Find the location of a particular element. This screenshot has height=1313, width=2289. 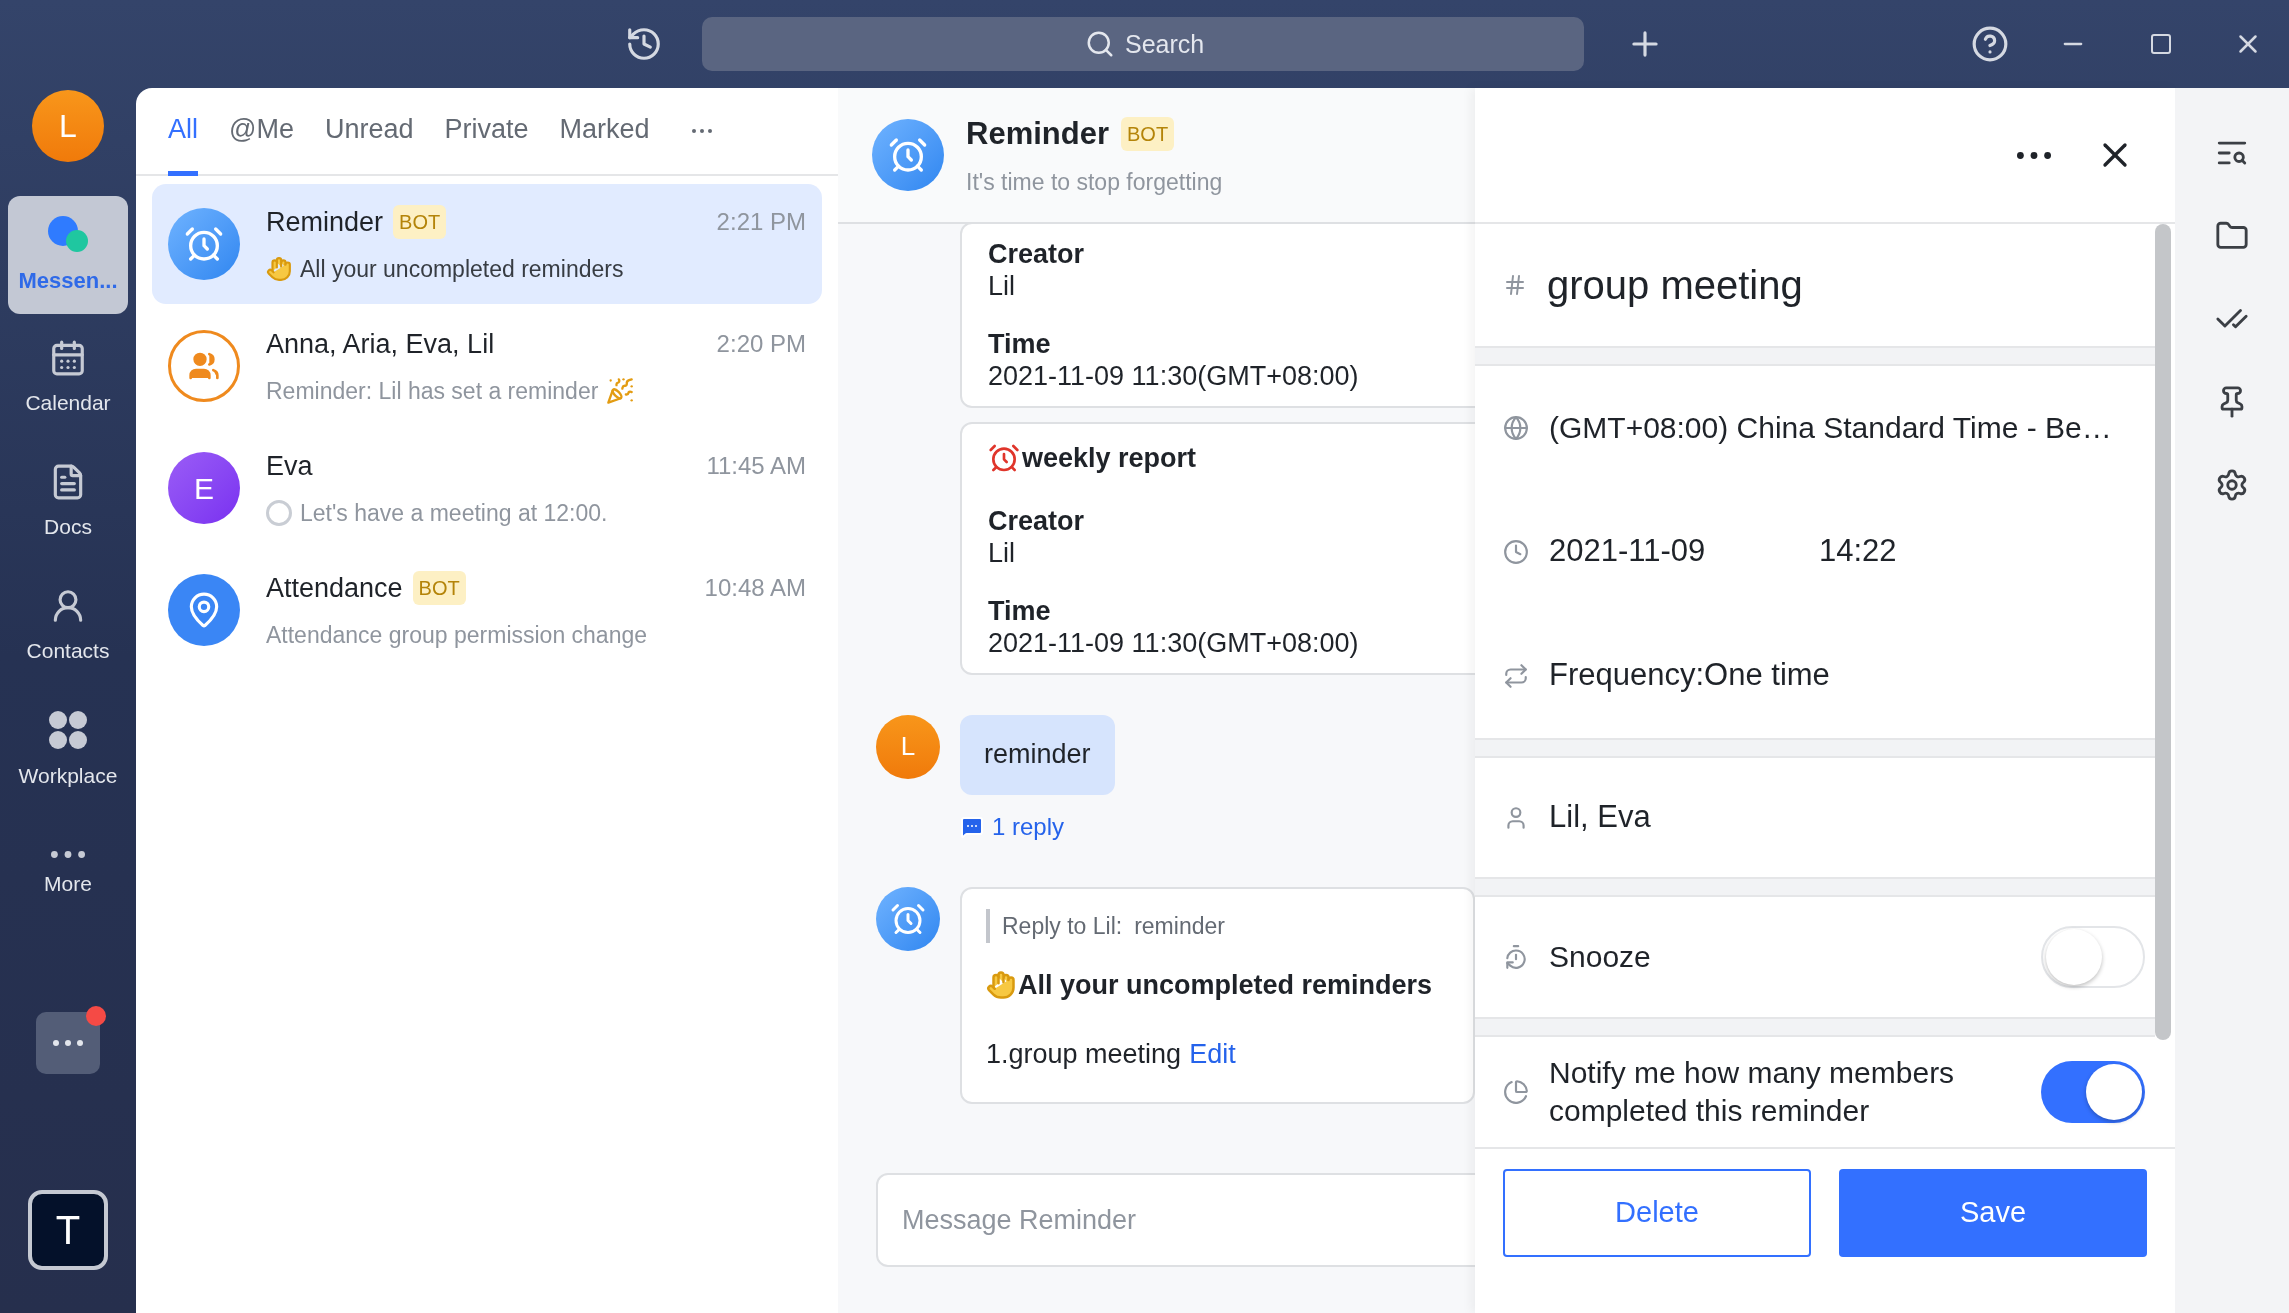

grid-icon is located at coordinates (68, 730).